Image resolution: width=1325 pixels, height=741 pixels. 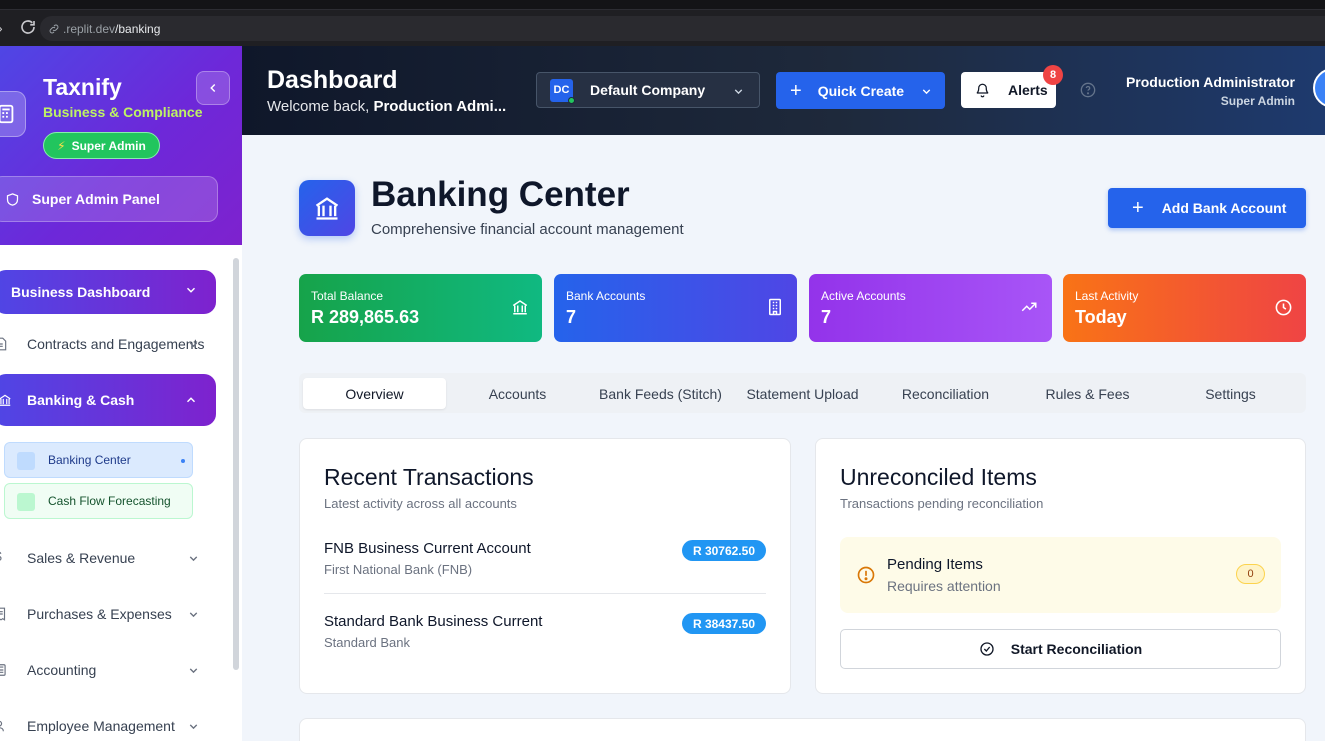 I want to click on transaction-bank: Standard Bank, so click(x=367, y=642).